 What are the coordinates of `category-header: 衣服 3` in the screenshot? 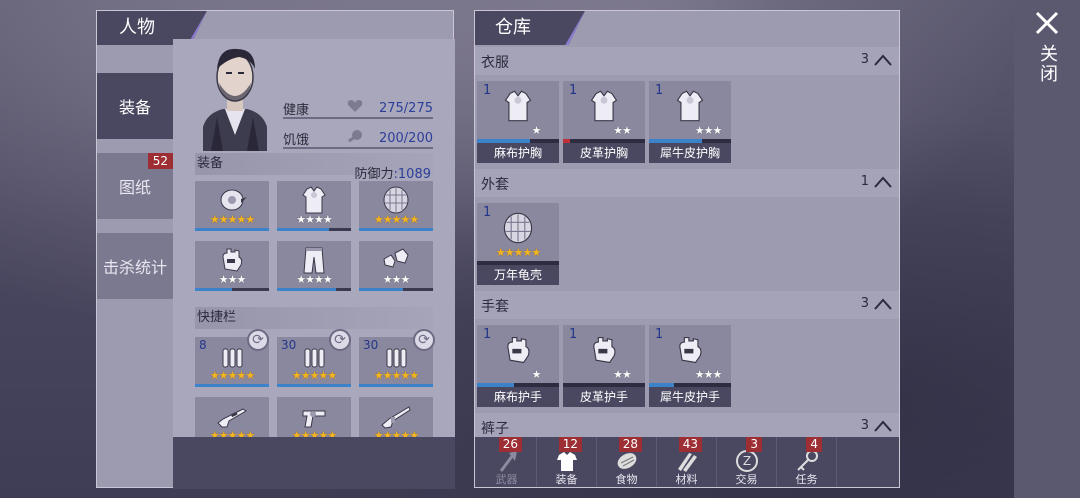 It's located at (687, 61).